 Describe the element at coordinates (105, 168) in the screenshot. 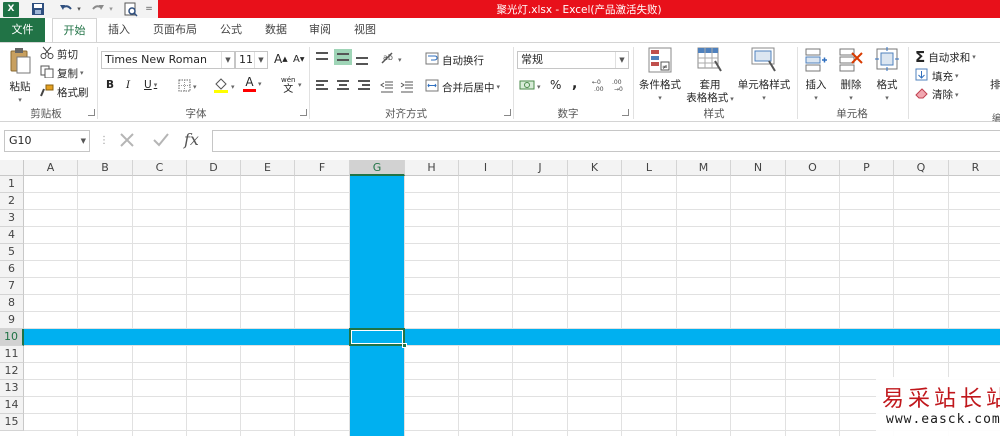

I see `column-header-b: B` at that location.